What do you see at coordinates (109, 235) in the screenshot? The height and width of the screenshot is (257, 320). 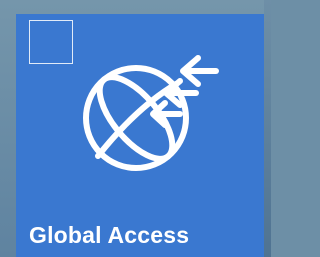 I see `tile-label: Global Access` at bounding box center [109, 235].